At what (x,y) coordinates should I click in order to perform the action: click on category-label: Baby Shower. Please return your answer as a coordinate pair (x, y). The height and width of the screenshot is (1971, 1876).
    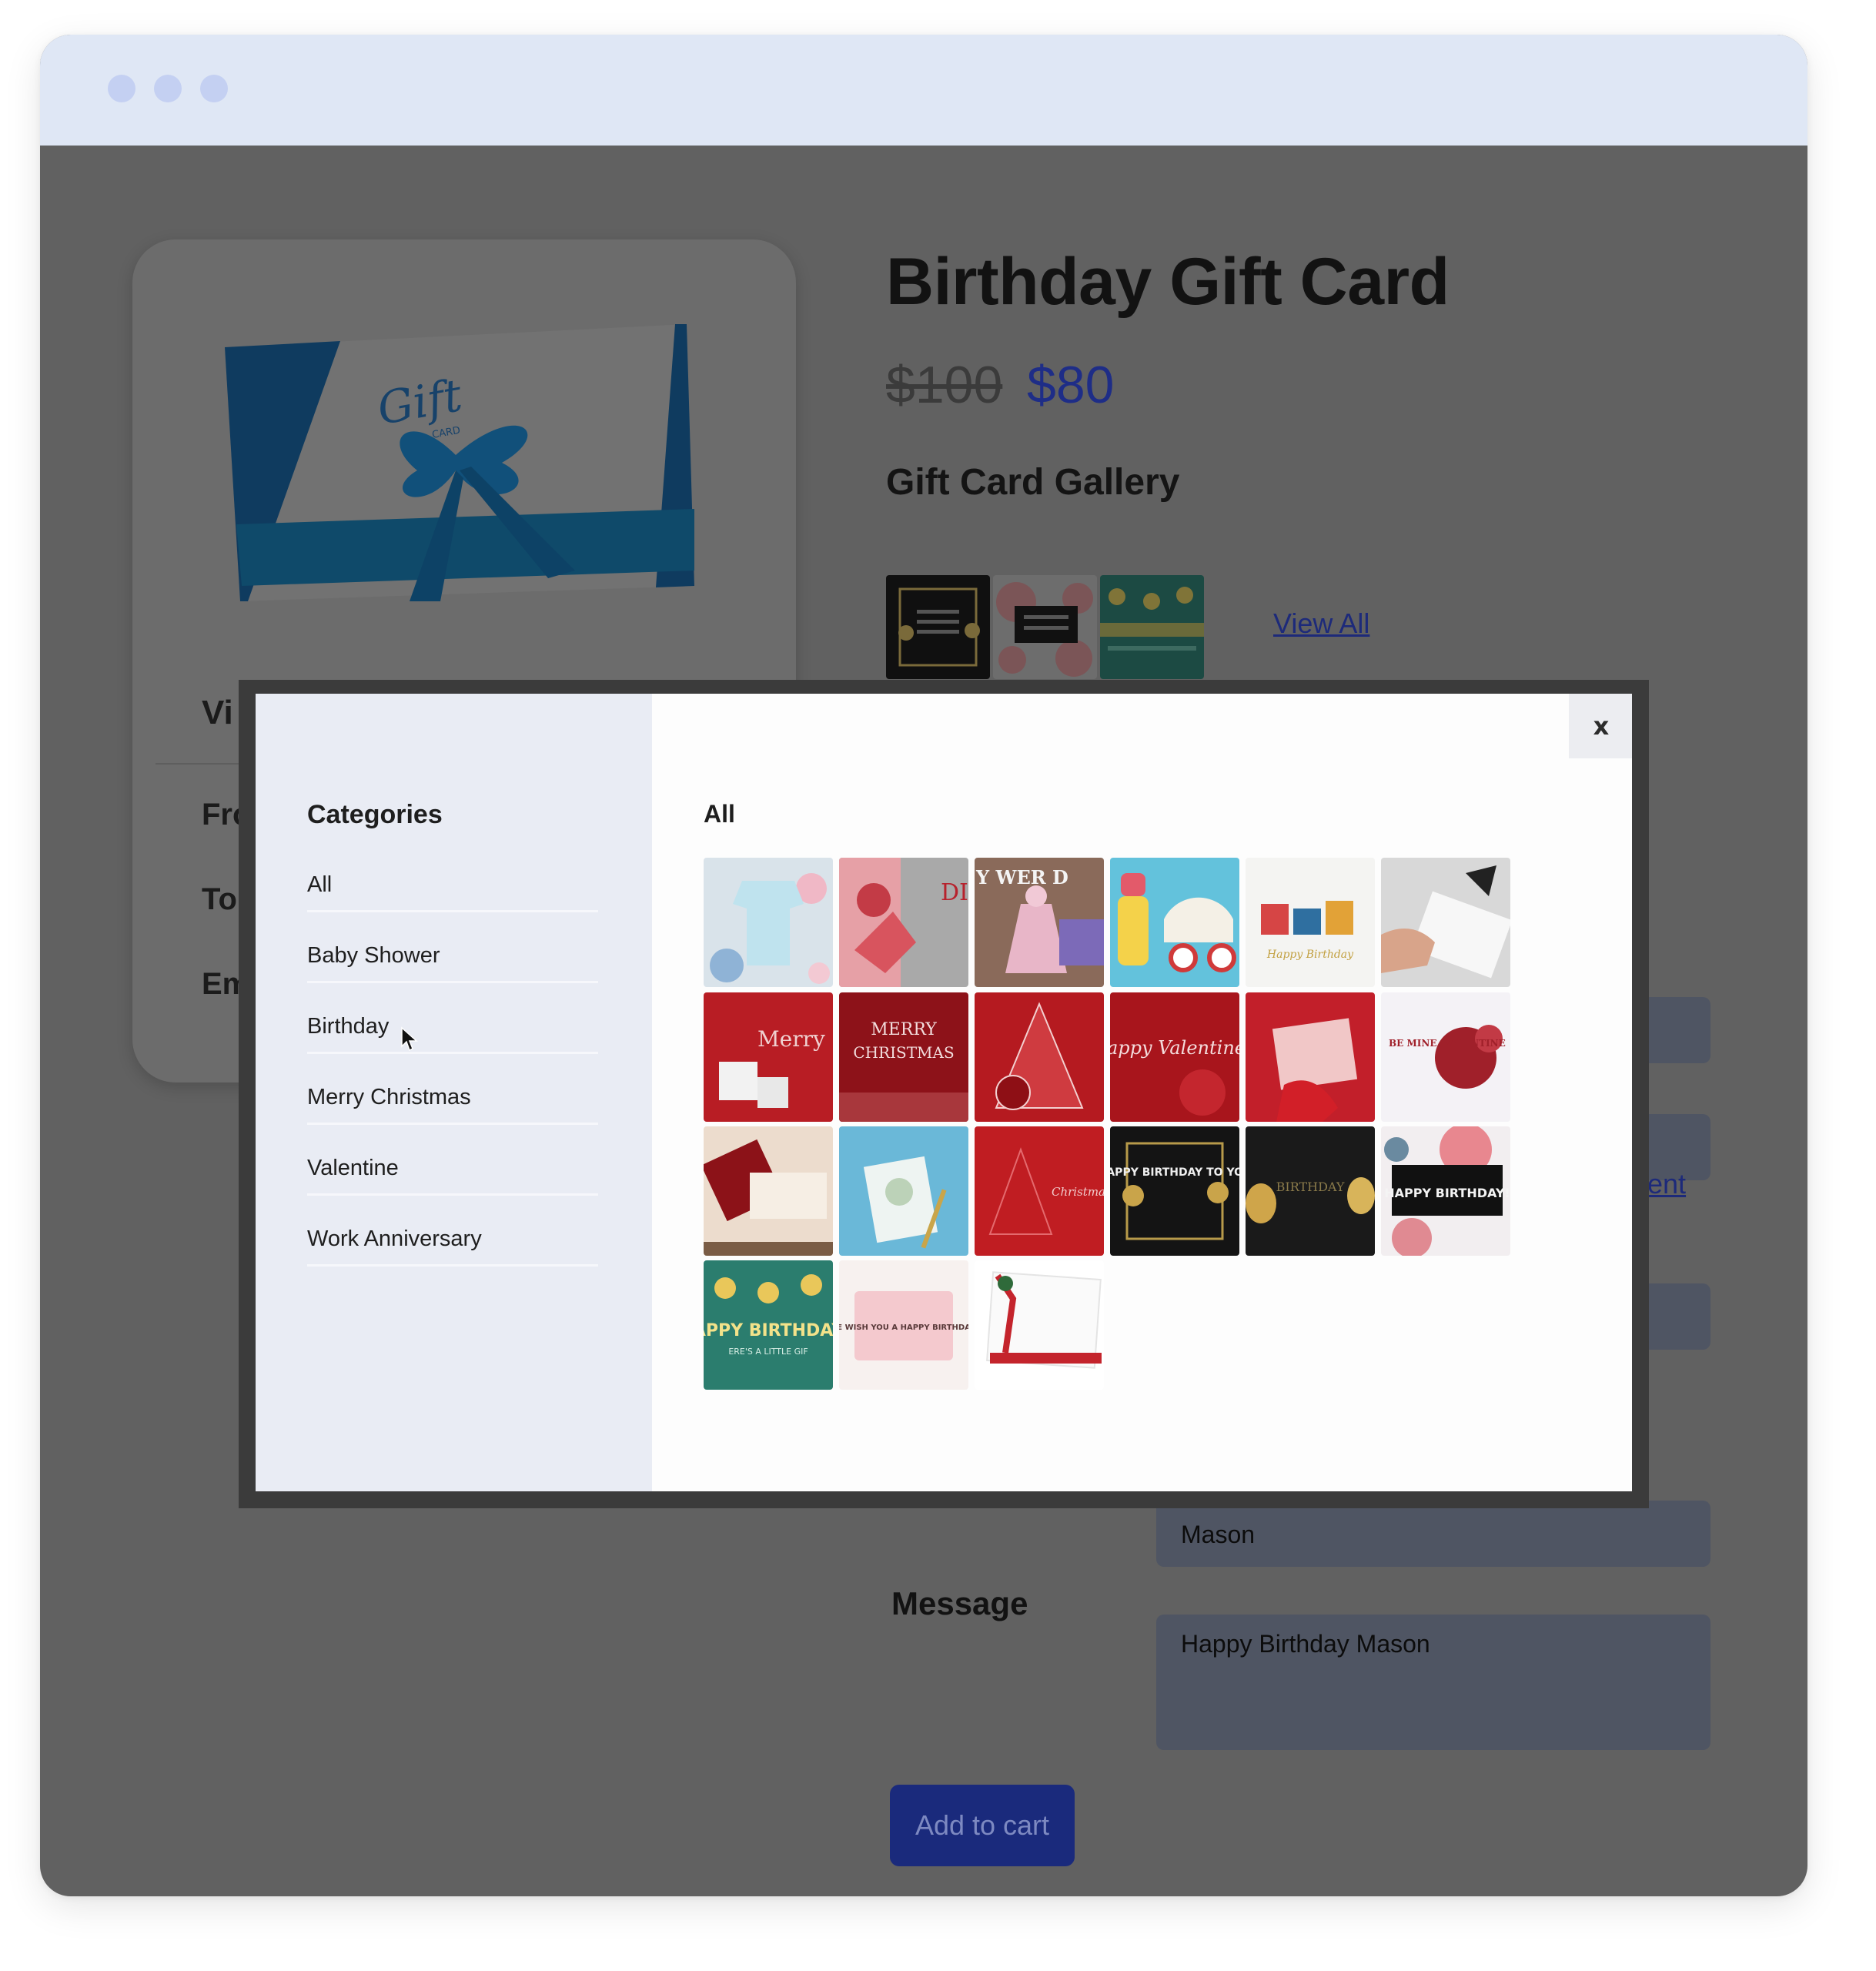
    Looking at the image, I should click on (373, 955).